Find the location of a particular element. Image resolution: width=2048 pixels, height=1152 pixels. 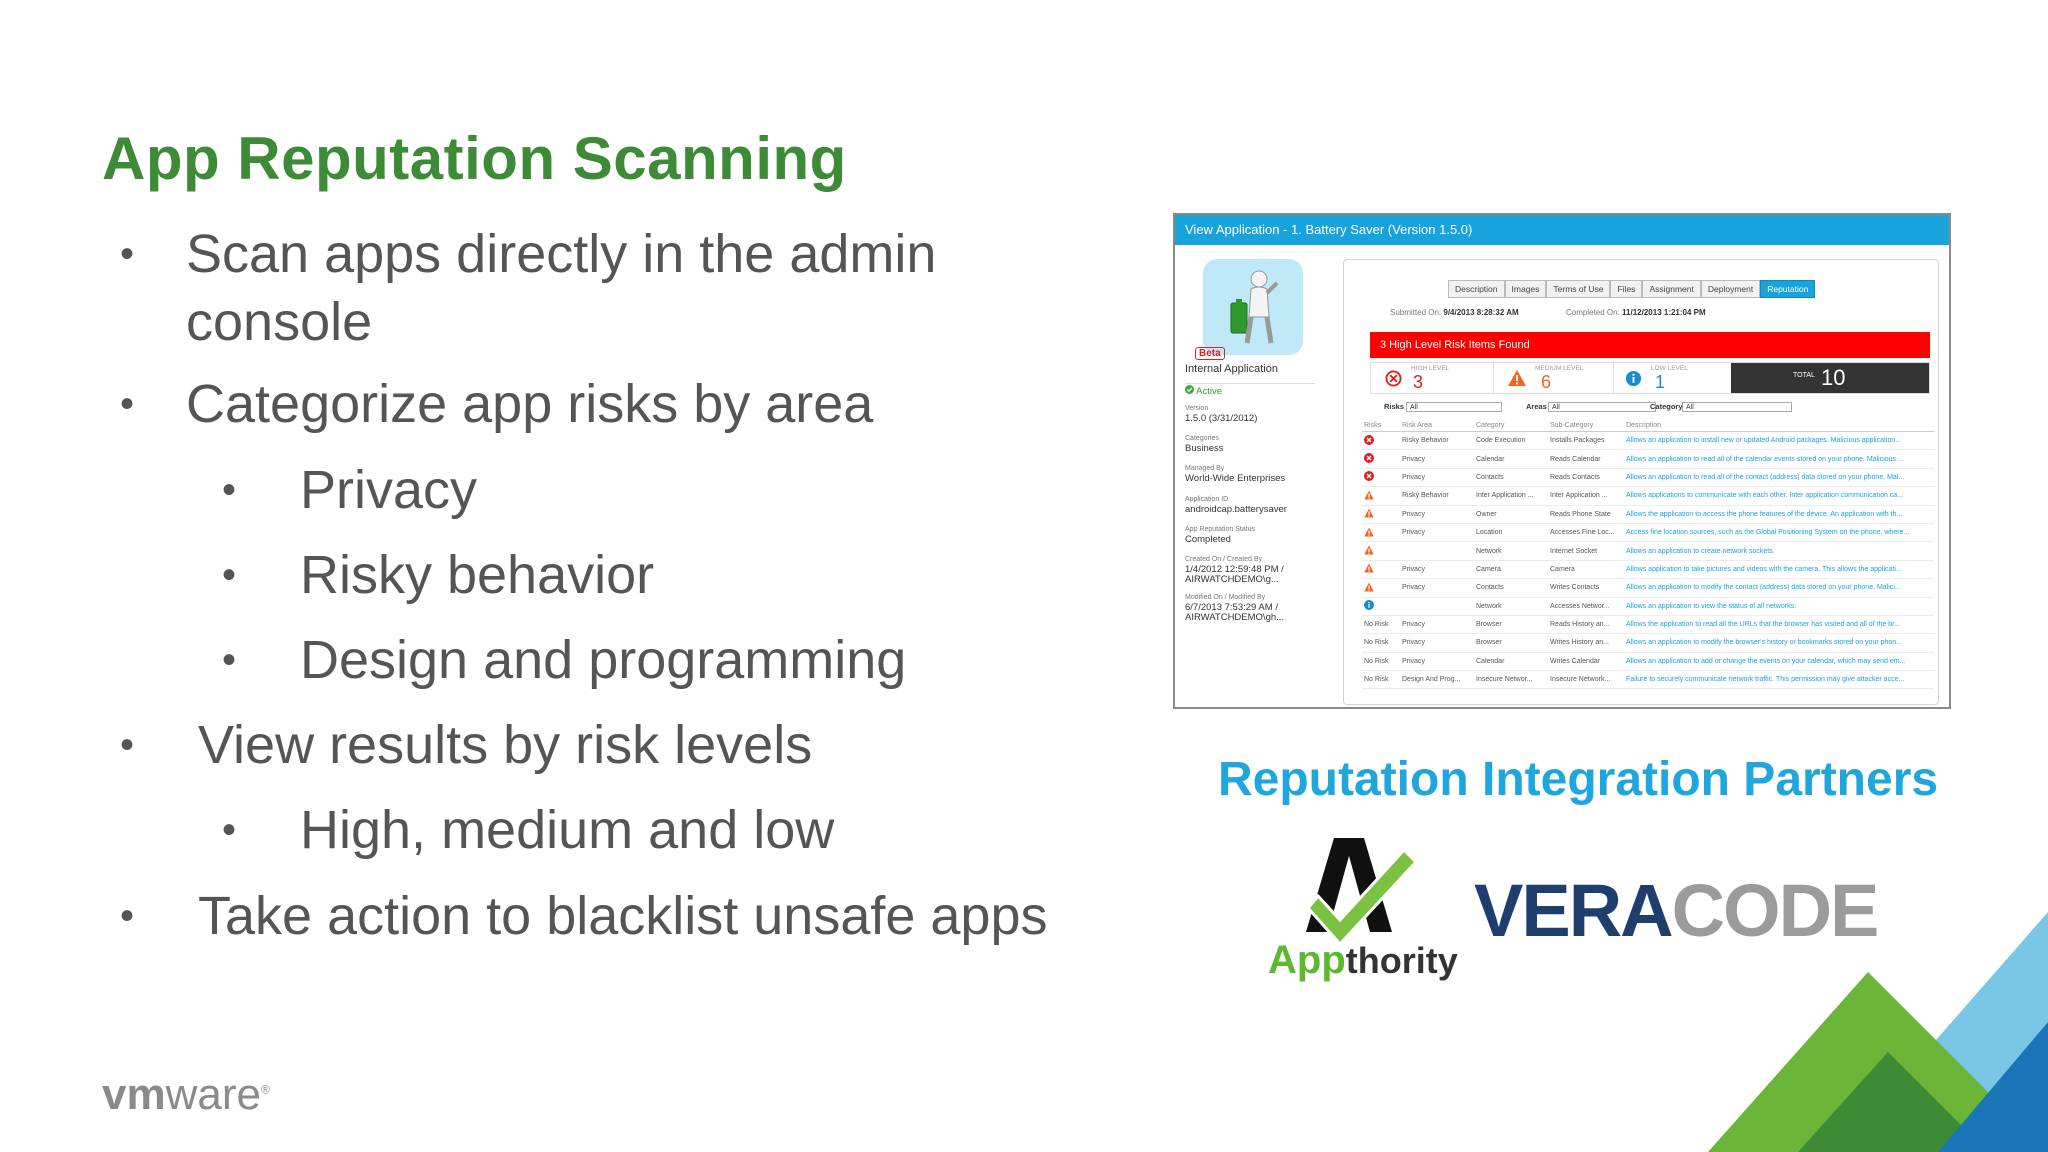

total-box: TOTAL 10 is located at coordinates (1830, 378).